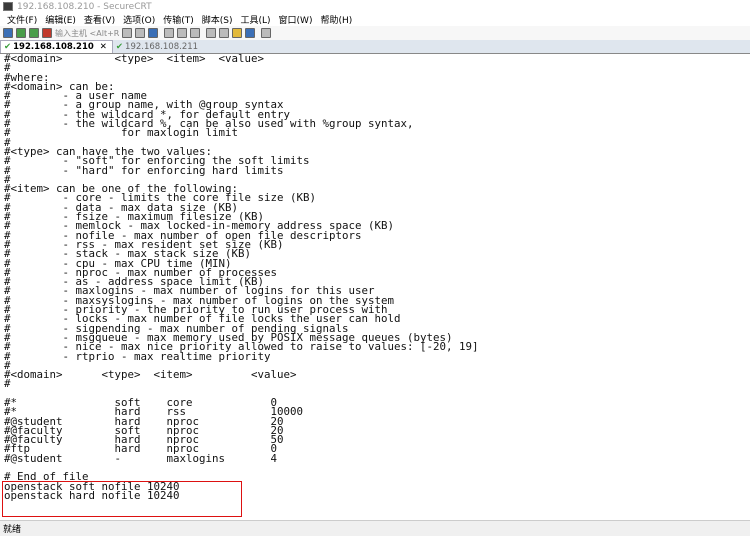  What do you see at coordinates (217, 19) in the screenshot?
I see `menu-script: 脚本(S)` at bounding box center [217, 19].